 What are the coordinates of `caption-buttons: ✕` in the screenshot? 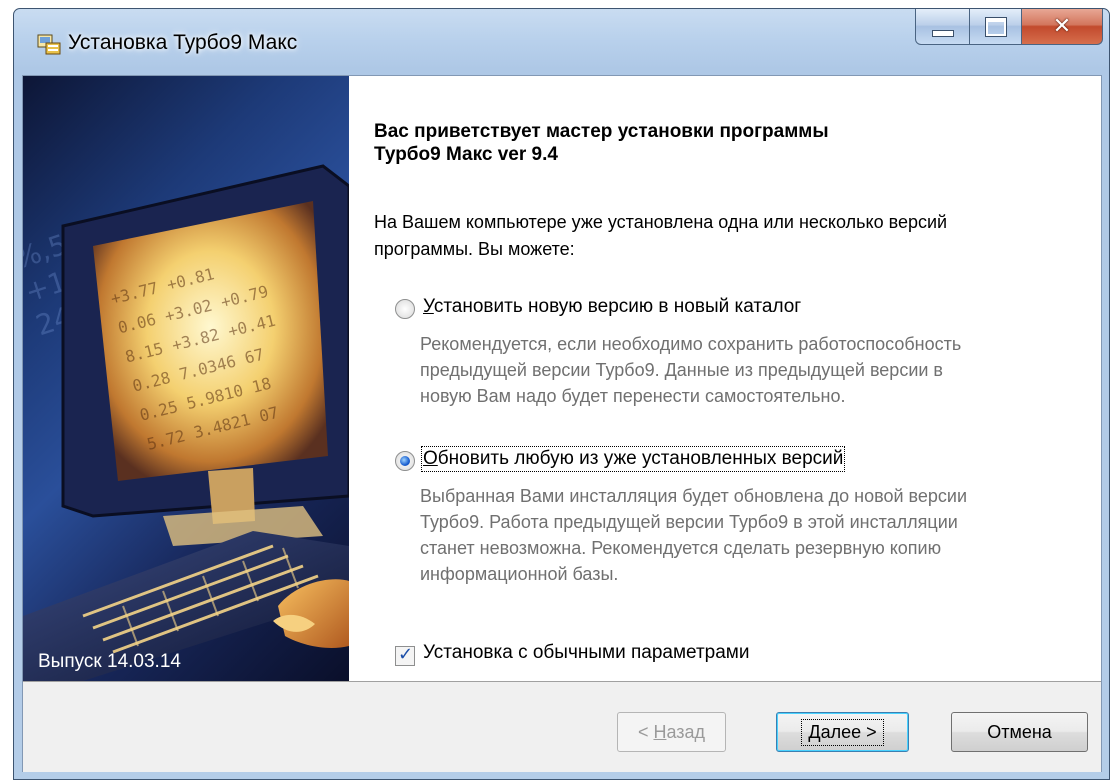 It's located at (1009, 29).